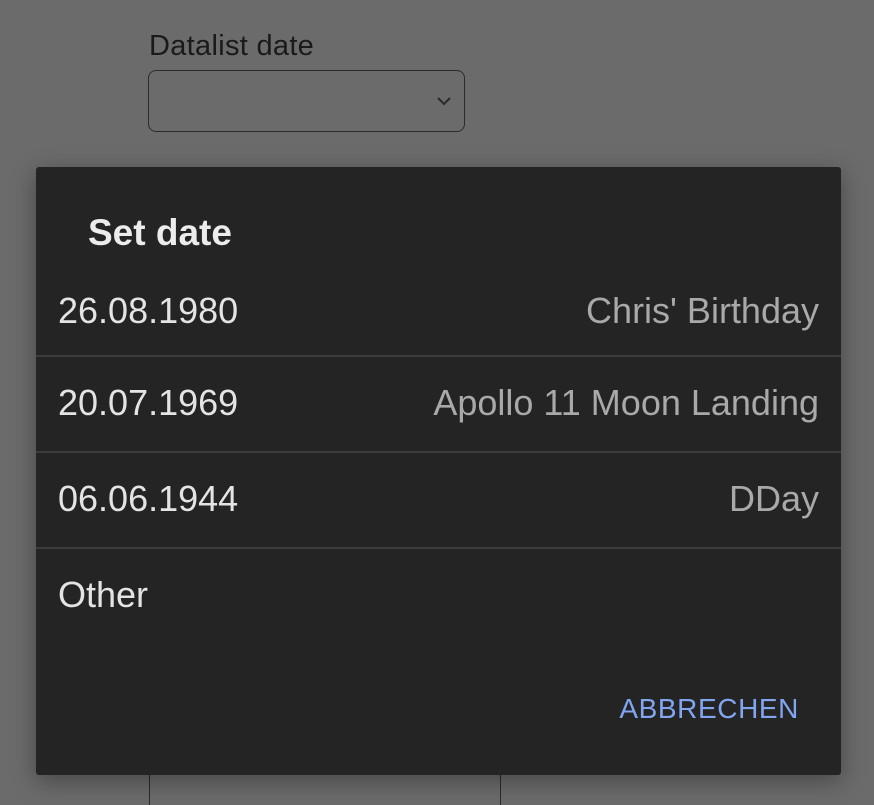  I want to click on option-description: Apollo 11 Moon Landing, so click(626, 402).